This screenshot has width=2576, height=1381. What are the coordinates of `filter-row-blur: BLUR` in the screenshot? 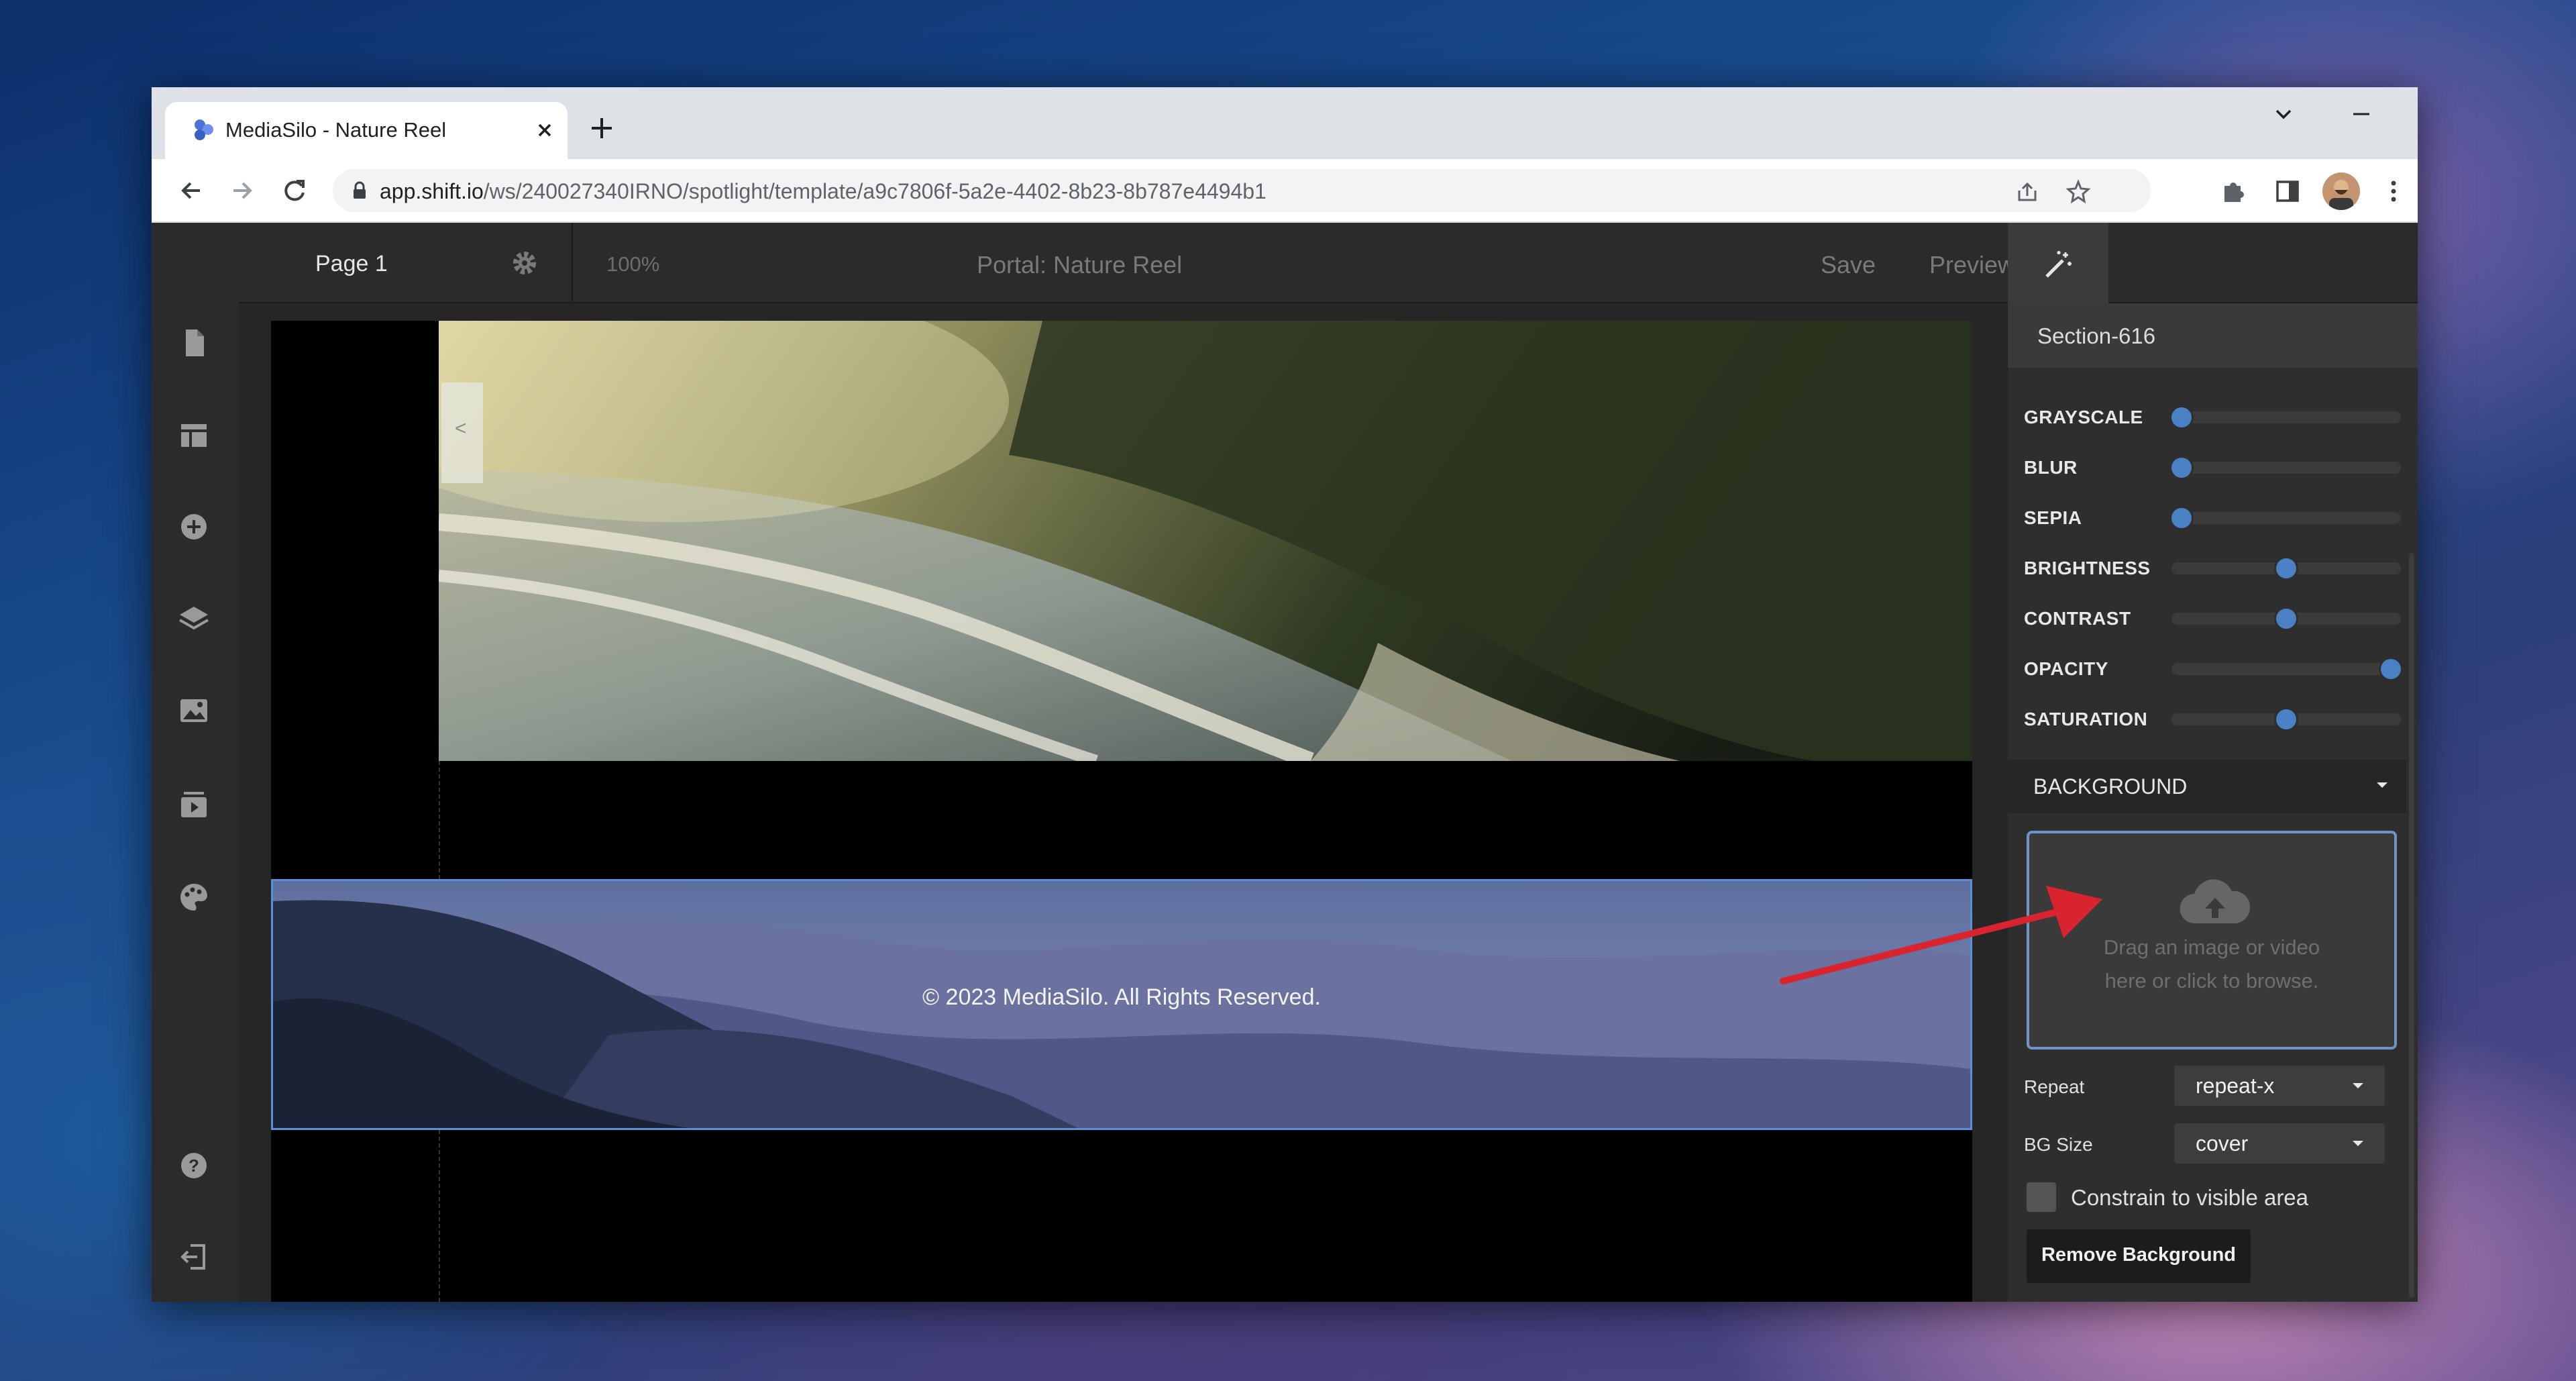 It's located at (2213, 468).